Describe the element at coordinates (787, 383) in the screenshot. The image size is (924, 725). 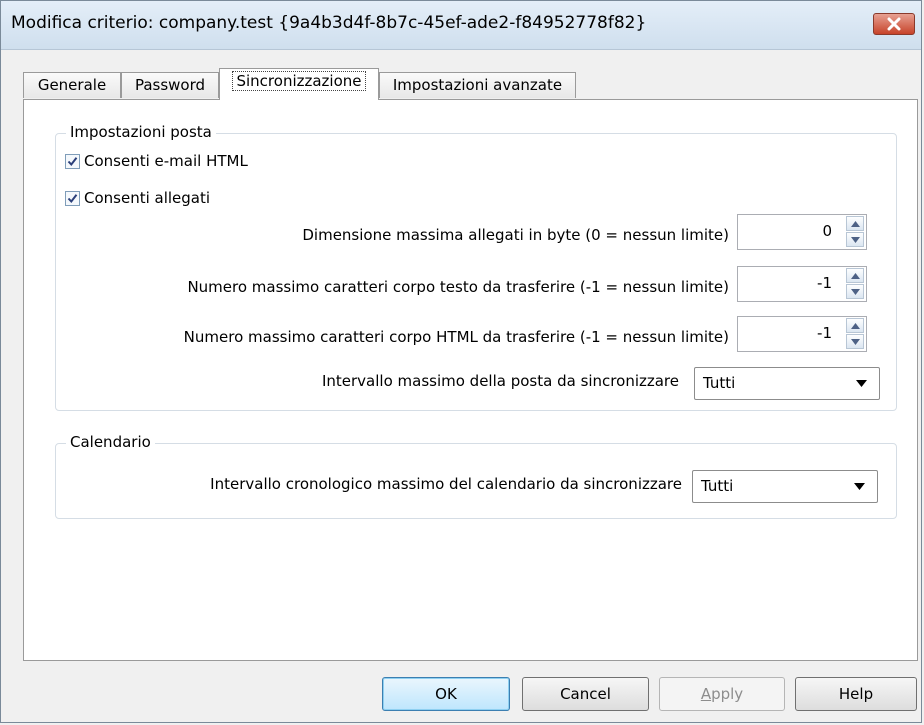
I see `mail-interval-select: Tutti` at that location.